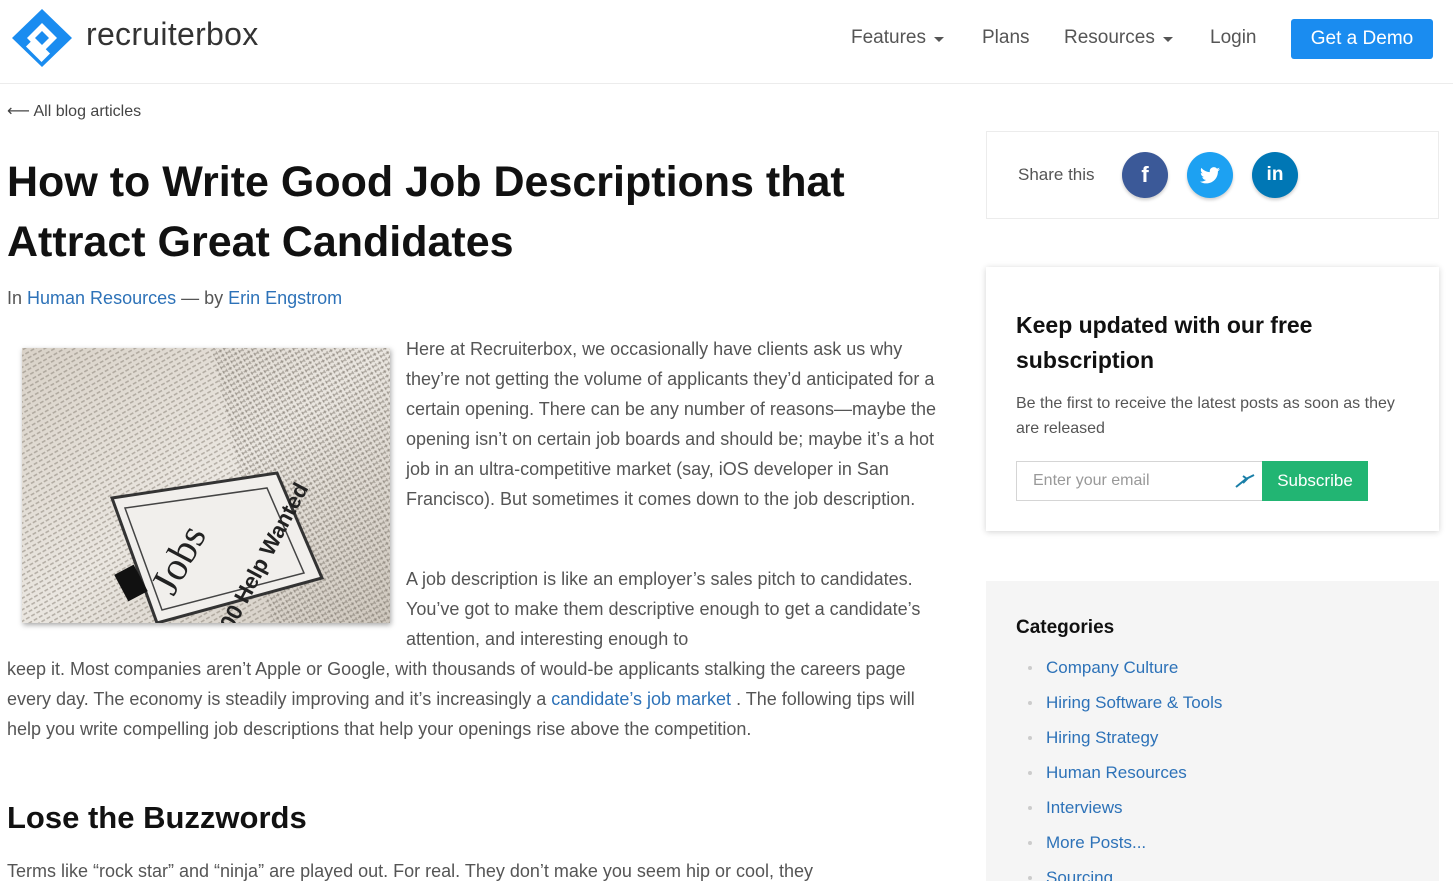 This screenshot has height=881, width=1453. What do you see at coordinates (1084, 807) in the screenshot?
I see `category-label: Interviews` at bounding box center [1084, 807].